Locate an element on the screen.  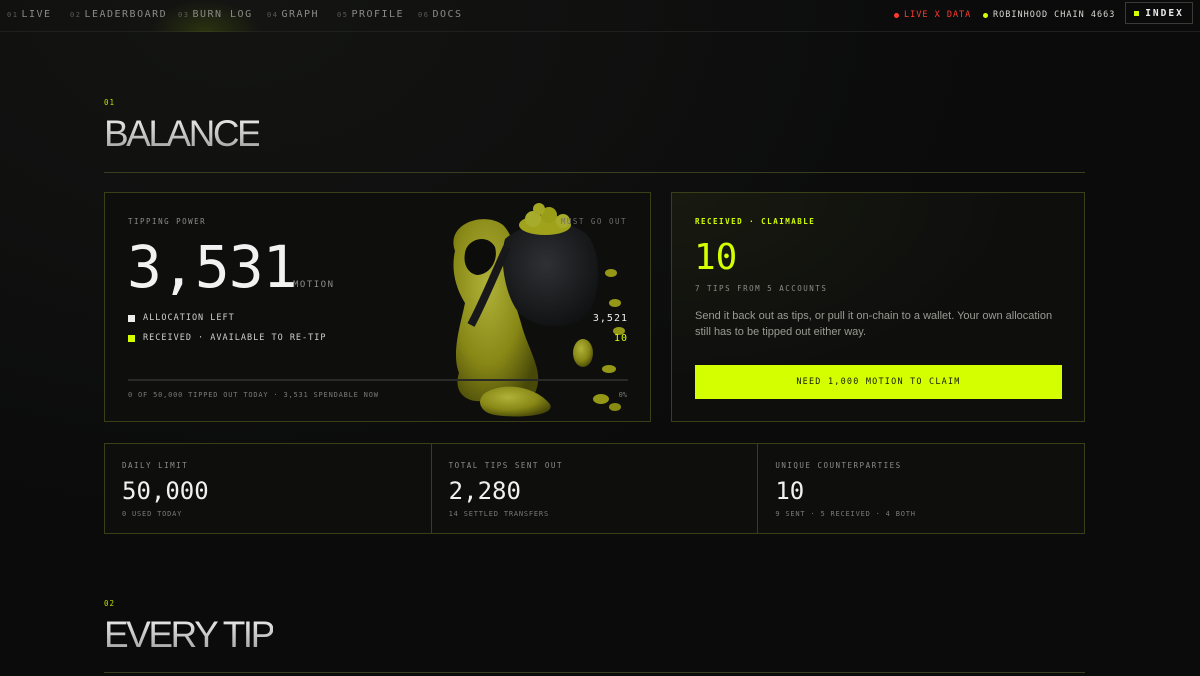
nav-label: BURN LOG is located at coordinates (222, 14).